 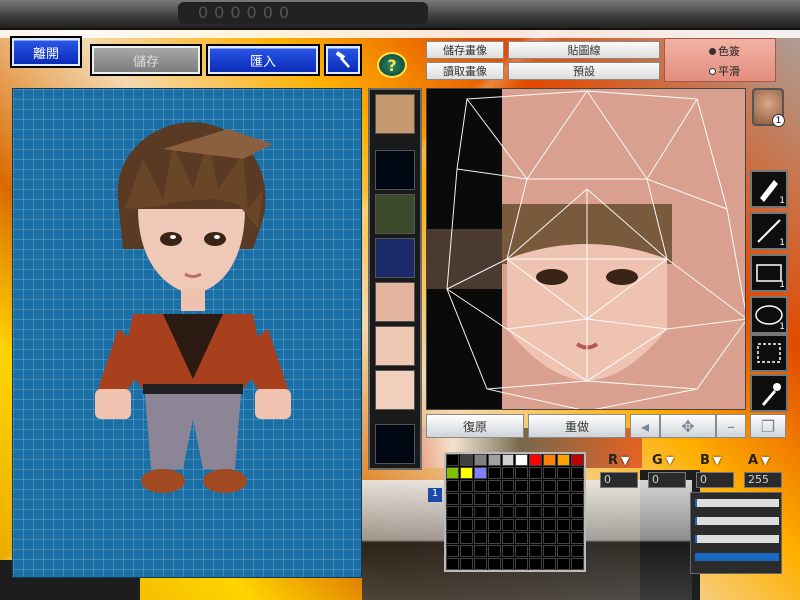 What do you see at coordinates (618, 460) in the screenshot?
I see `r-label: R ▼` at bounding box center [618, 460].